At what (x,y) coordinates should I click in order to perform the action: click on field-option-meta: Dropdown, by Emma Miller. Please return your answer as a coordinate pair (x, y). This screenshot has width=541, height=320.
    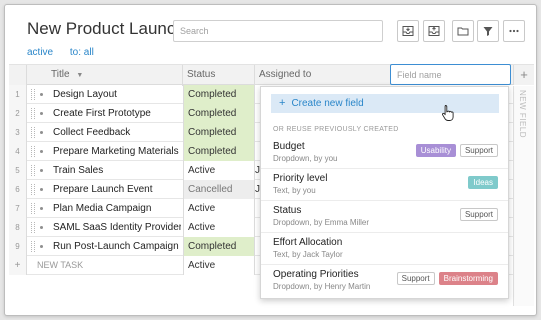
    Looking at the image, I should click on (321, 222).